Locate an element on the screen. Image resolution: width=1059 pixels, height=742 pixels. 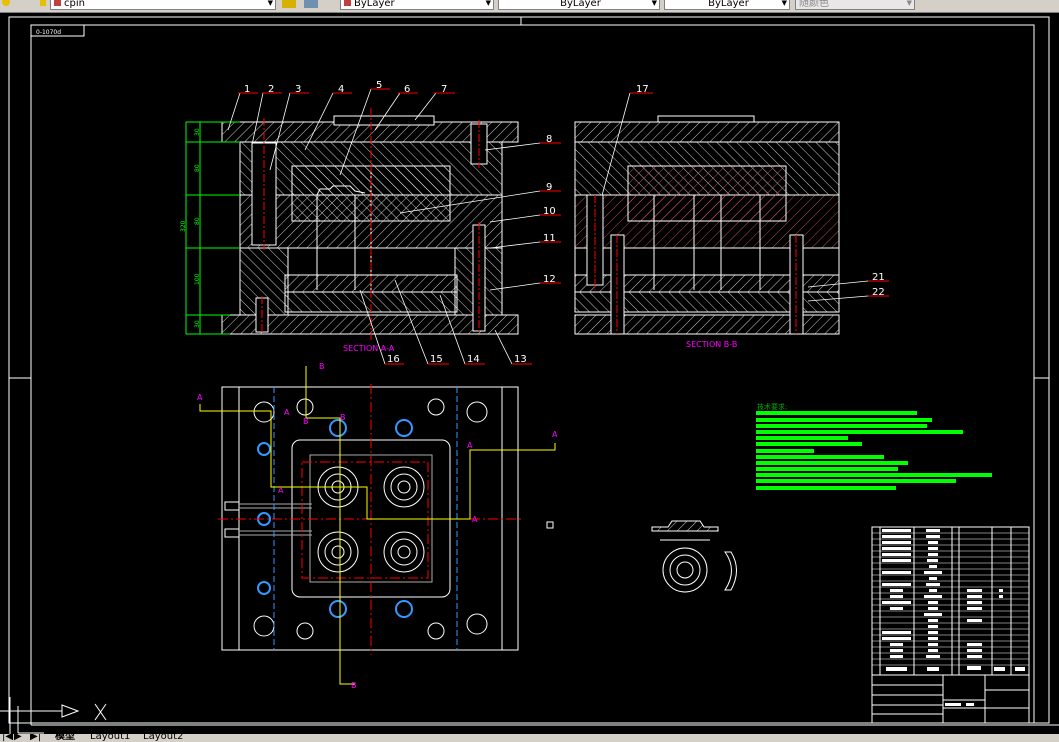
part-number: 17 is located at coordinates (642, 89).